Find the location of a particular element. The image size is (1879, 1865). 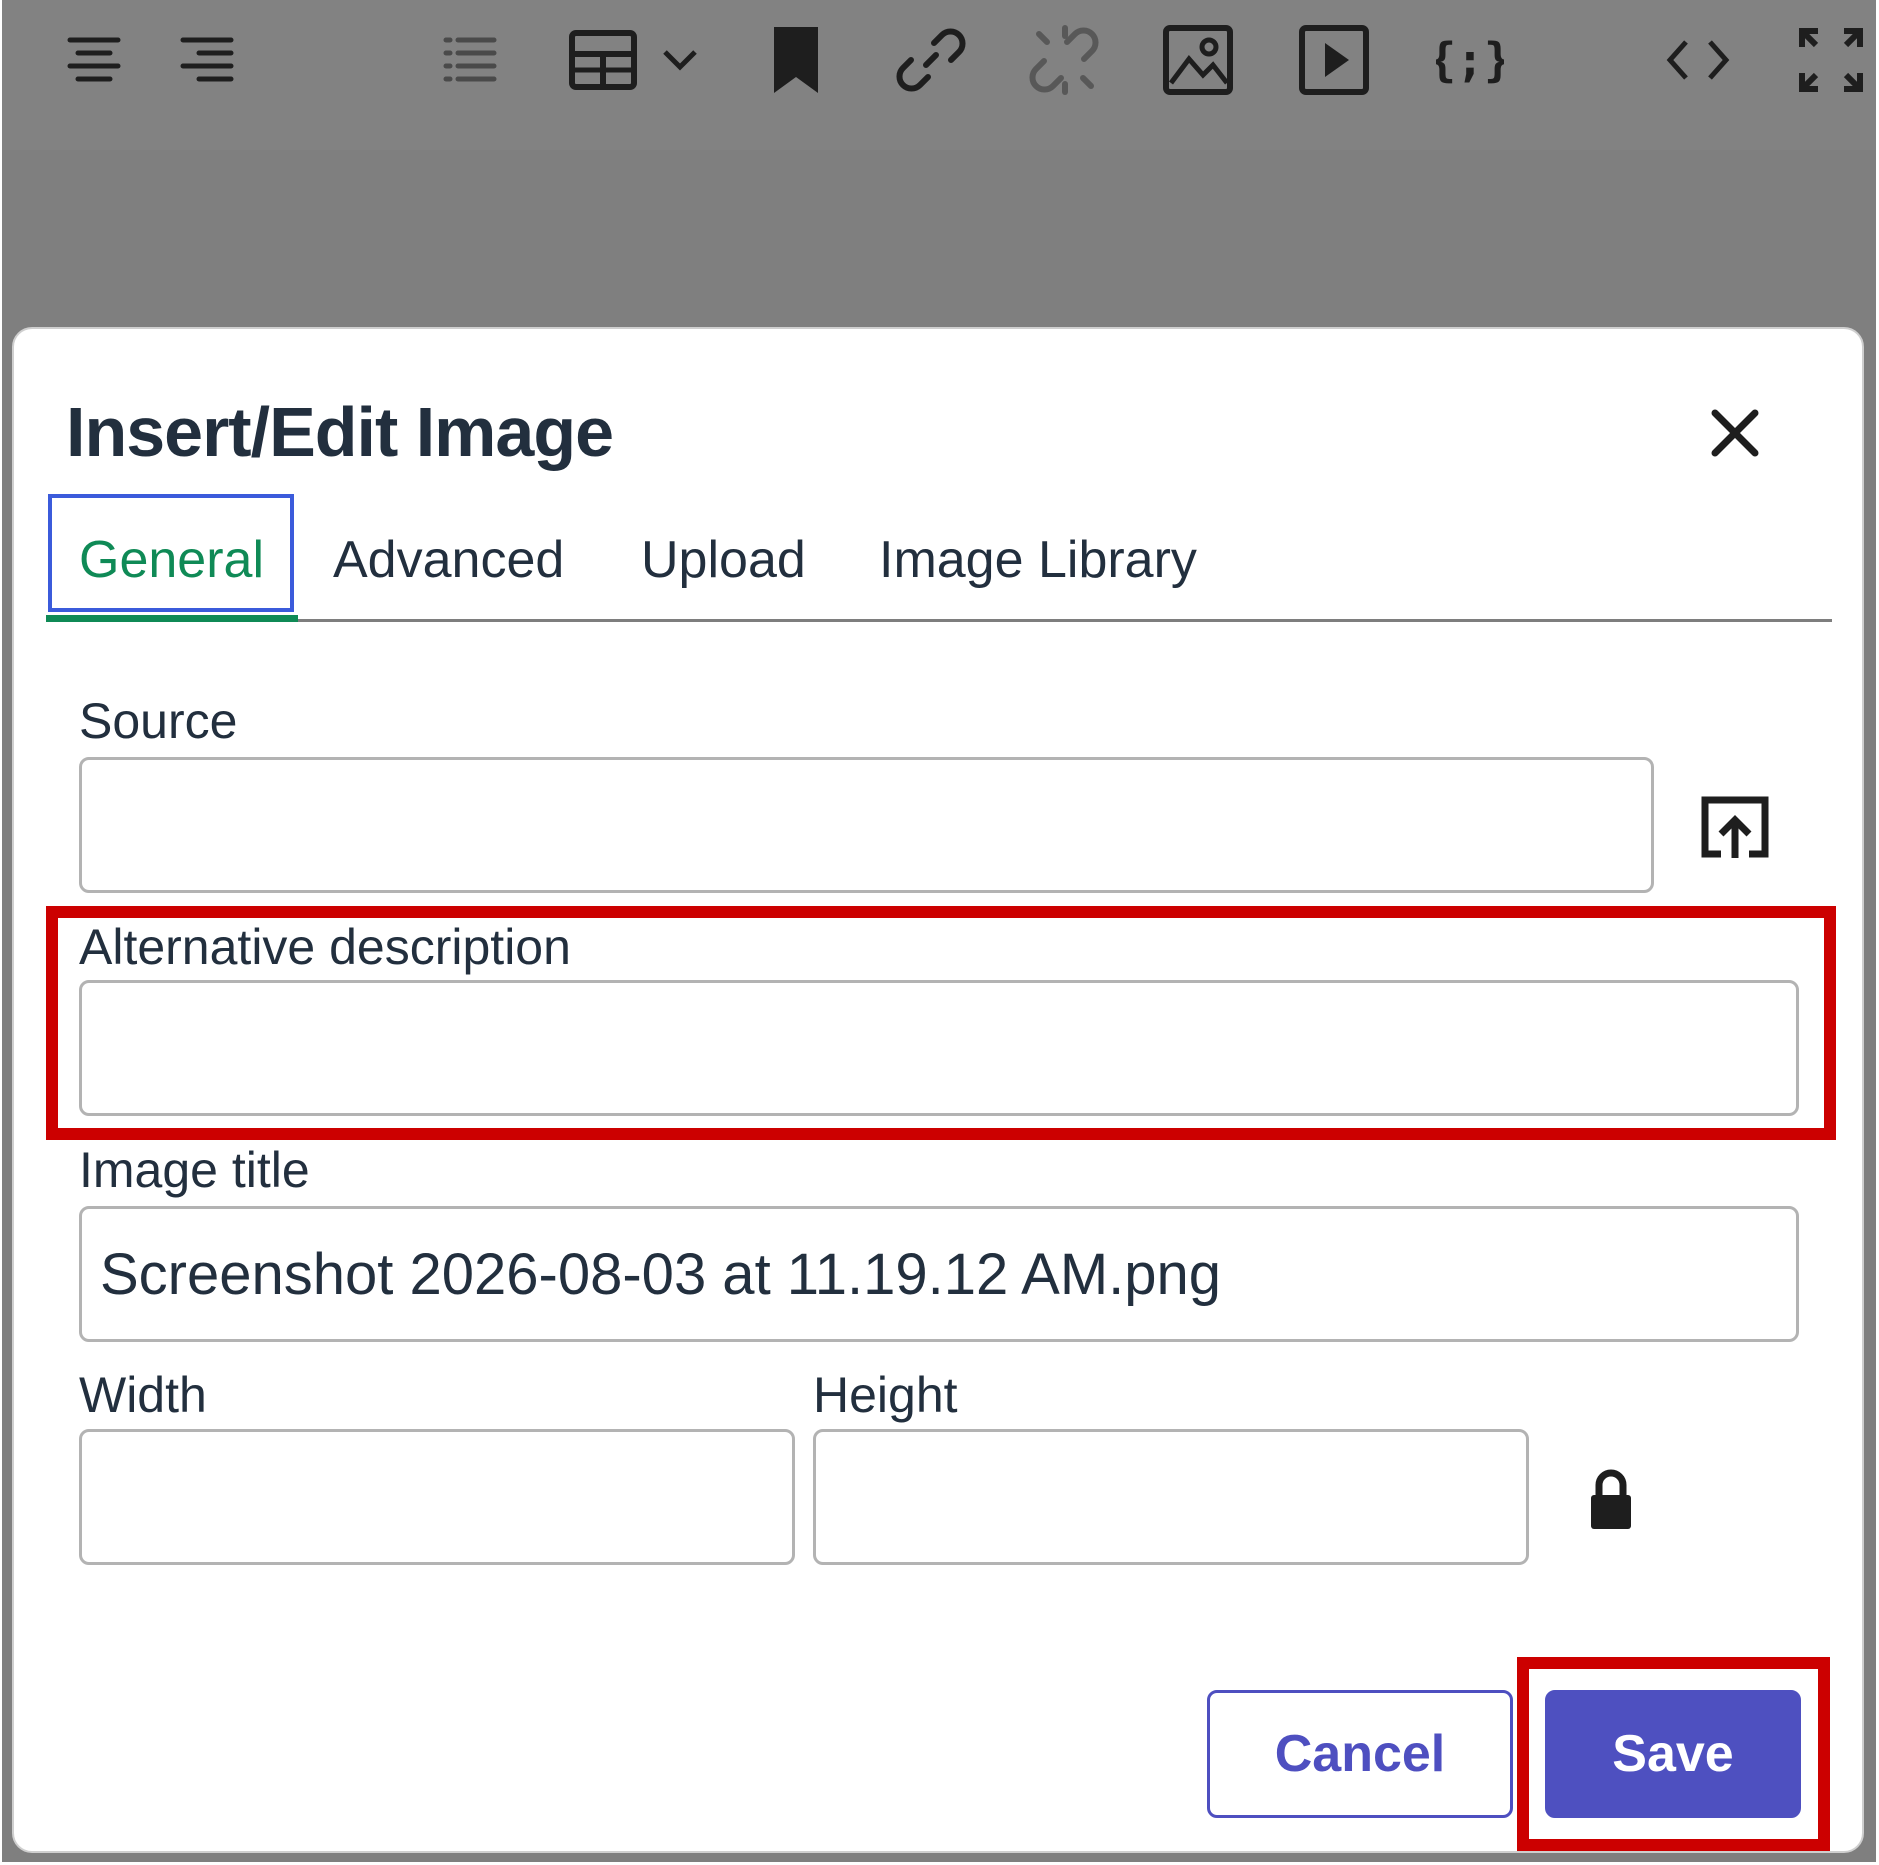

image-title-label: Image title is located at coordinates (194, 1170).